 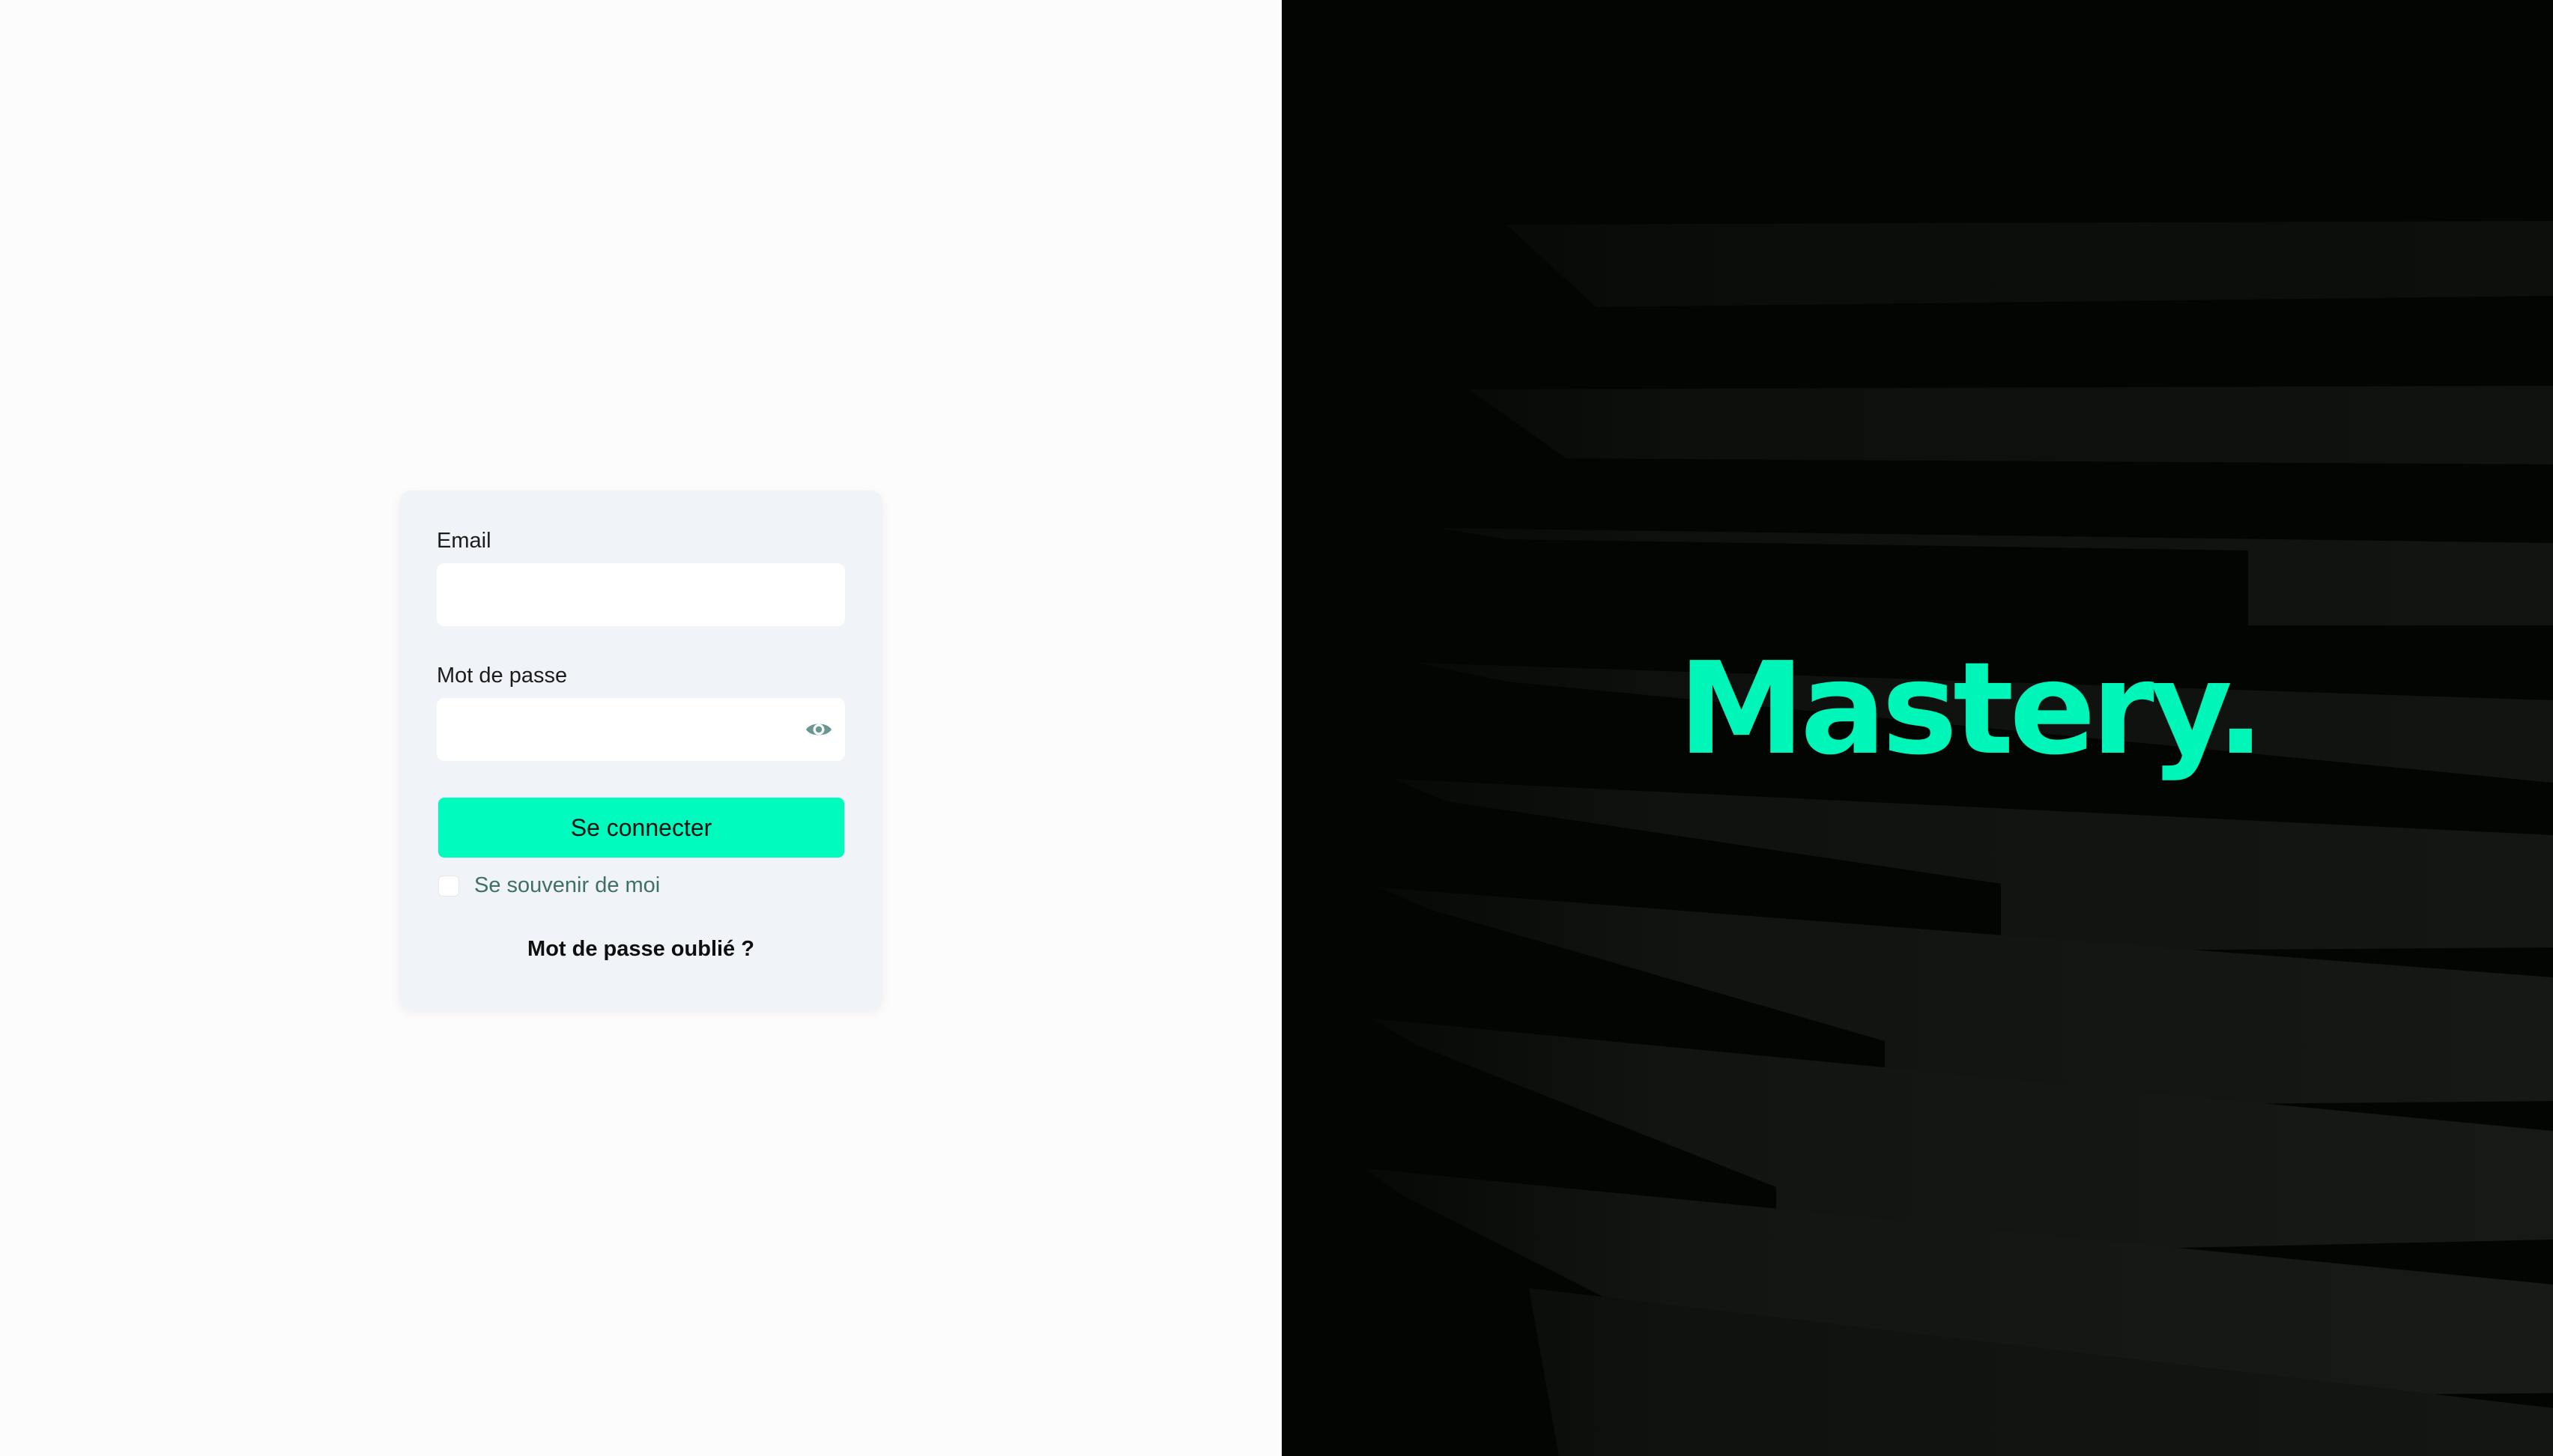 I want to click on password-field, so click(x=641, y=729).